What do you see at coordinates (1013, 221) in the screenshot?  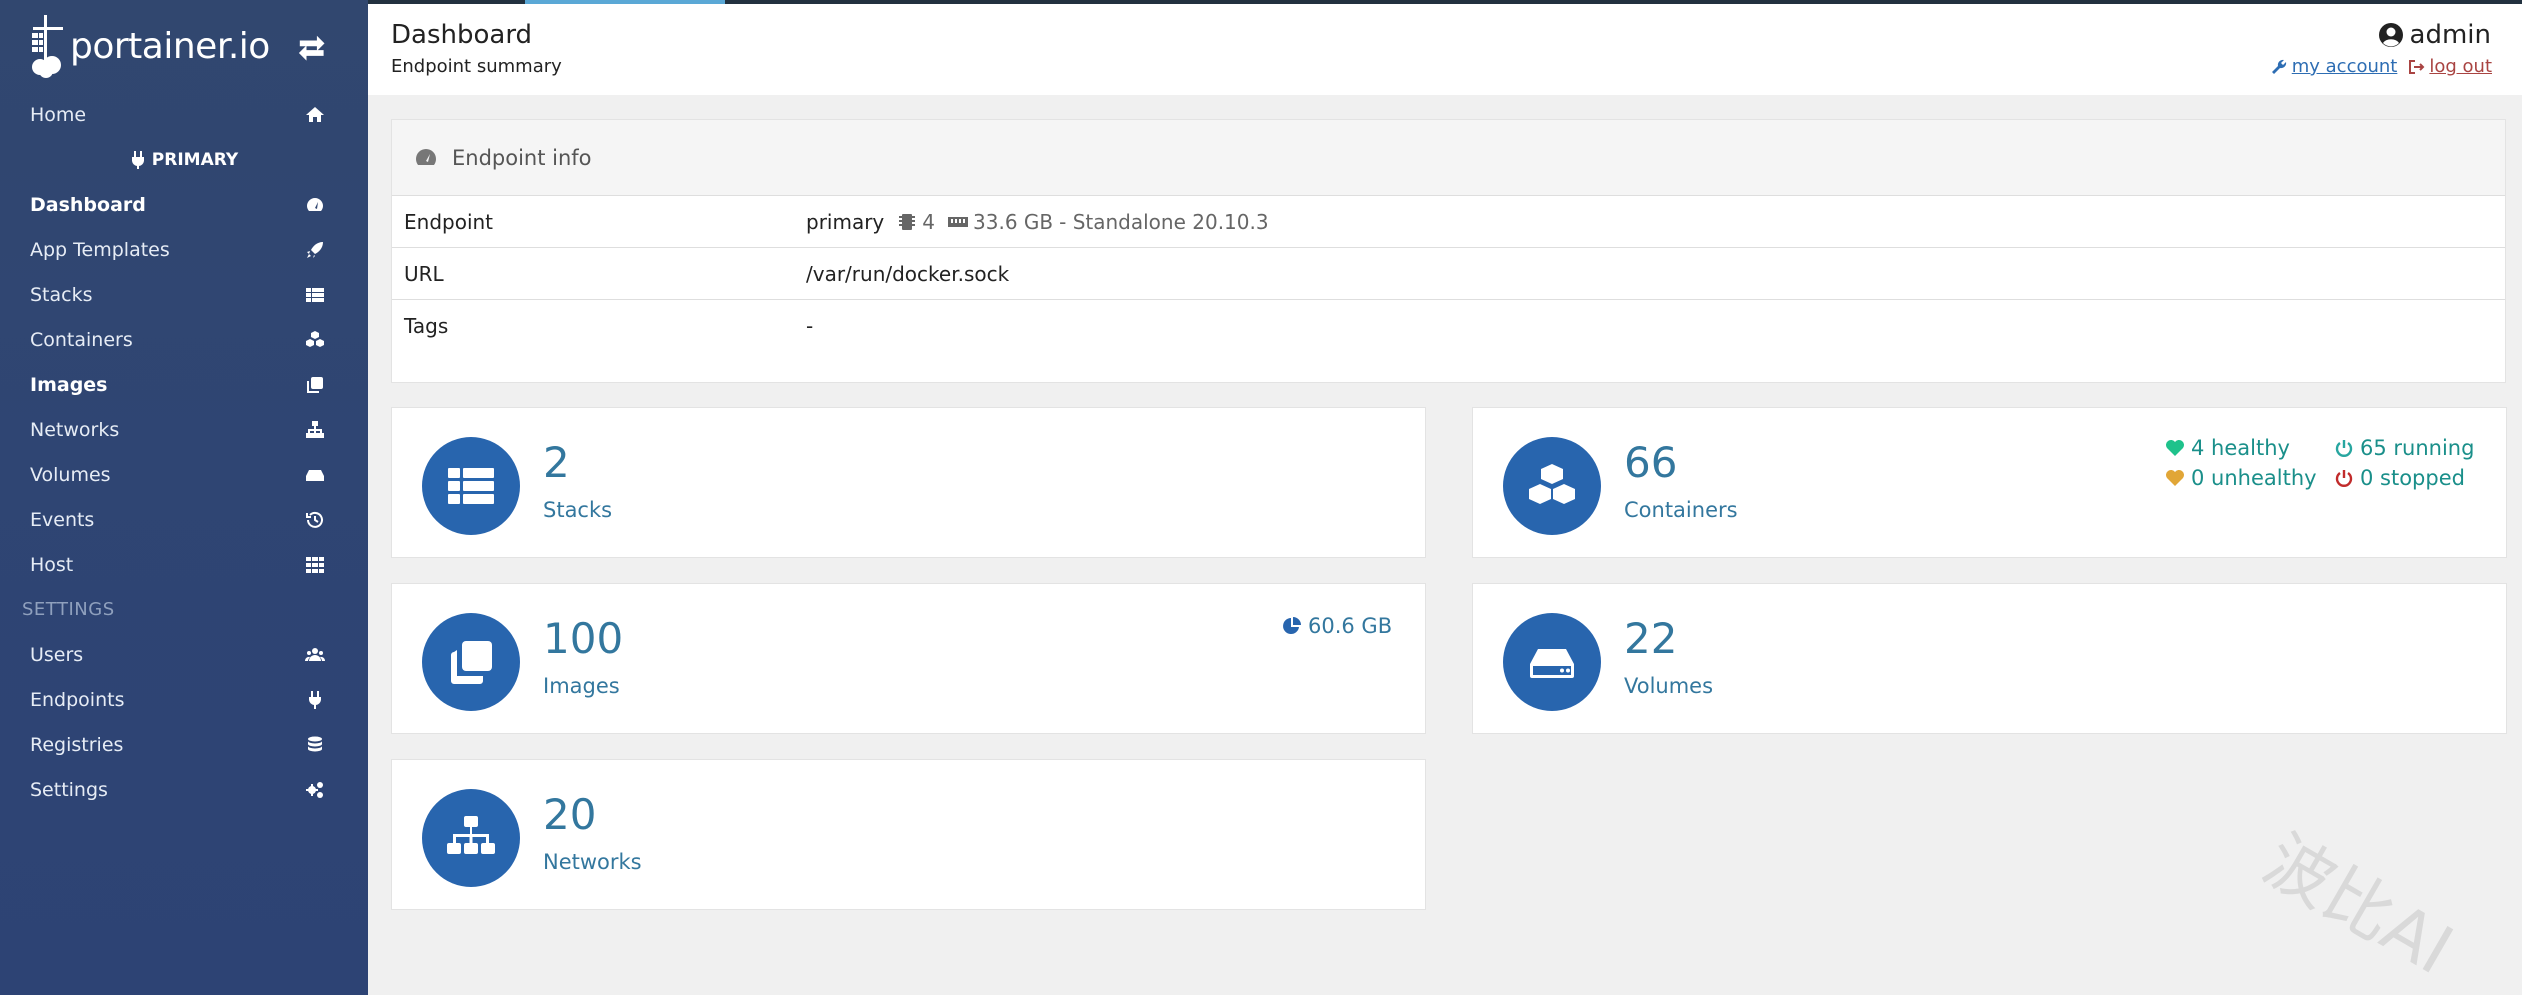 I see `endpoint-memory: 33.6 GB` at bounding box center [1013, 221].